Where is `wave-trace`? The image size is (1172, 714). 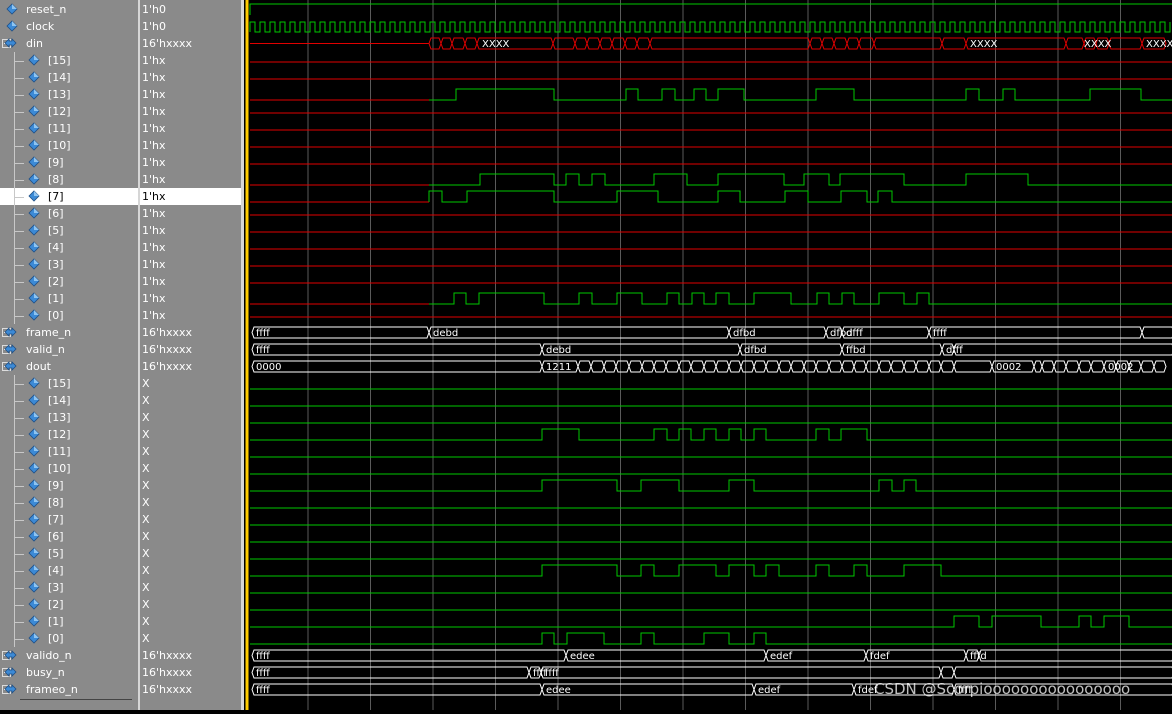 wave-trace is located at coordinates (711, 570).